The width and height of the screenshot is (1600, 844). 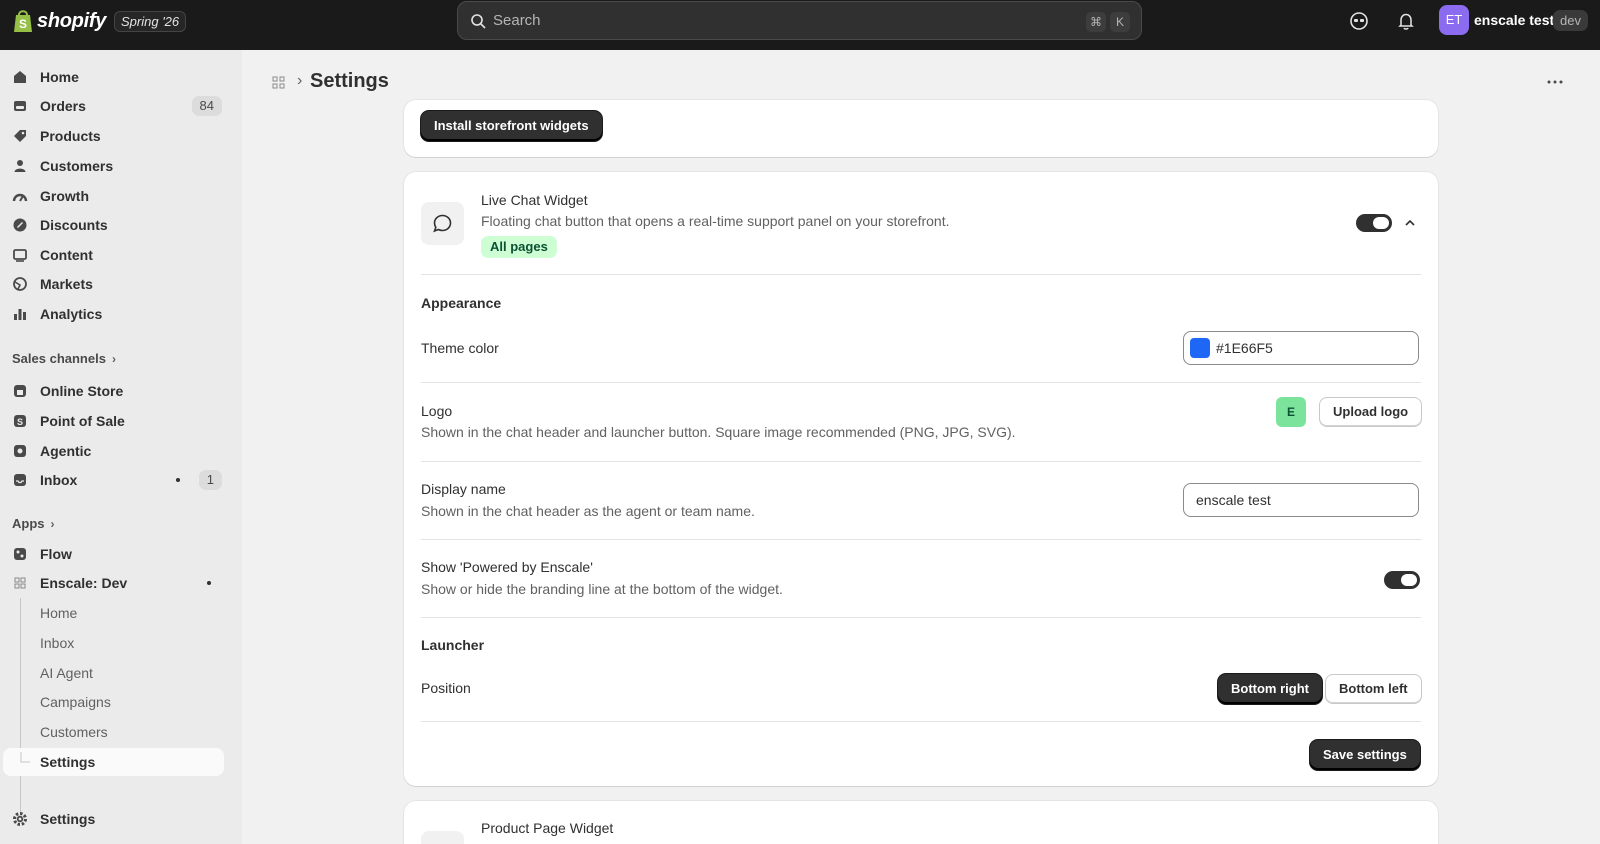 I want to click on sidebar-item-flow: Flow, so click(x=115, y=554).